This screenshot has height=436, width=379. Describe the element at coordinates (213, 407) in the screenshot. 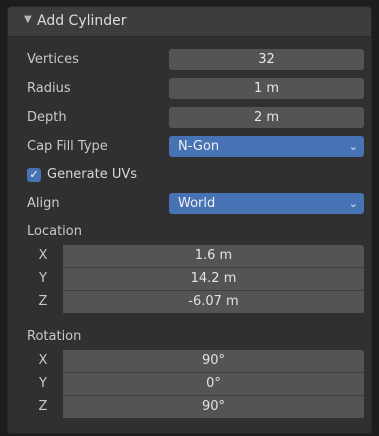

I see `rotation-z-field: 90°` at that location.